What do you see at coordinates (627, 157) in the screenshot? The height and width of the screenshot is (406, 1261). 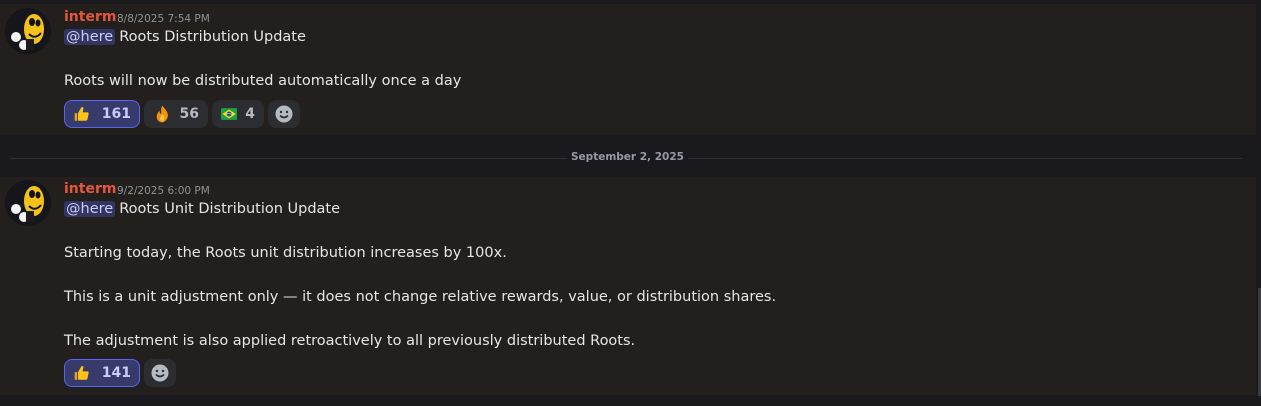 I see `date-divider: September 2, 2025` at bounding box center [627, 157].